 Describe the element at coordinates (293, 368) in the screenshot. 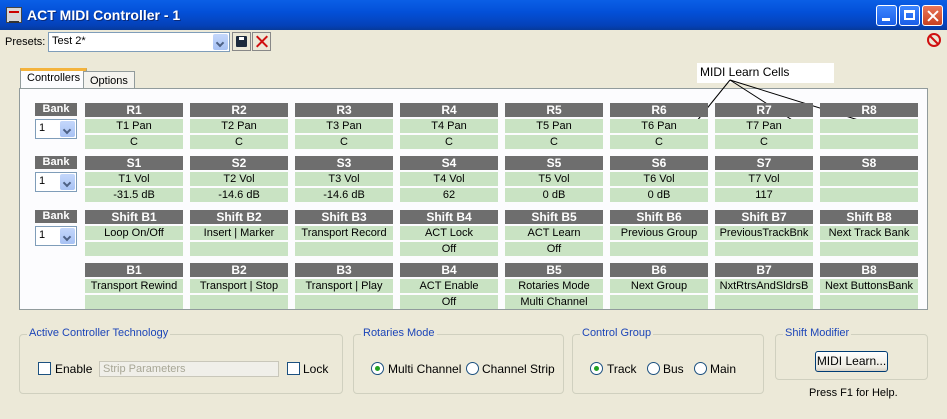

I see `lock-checkbox` at that location.